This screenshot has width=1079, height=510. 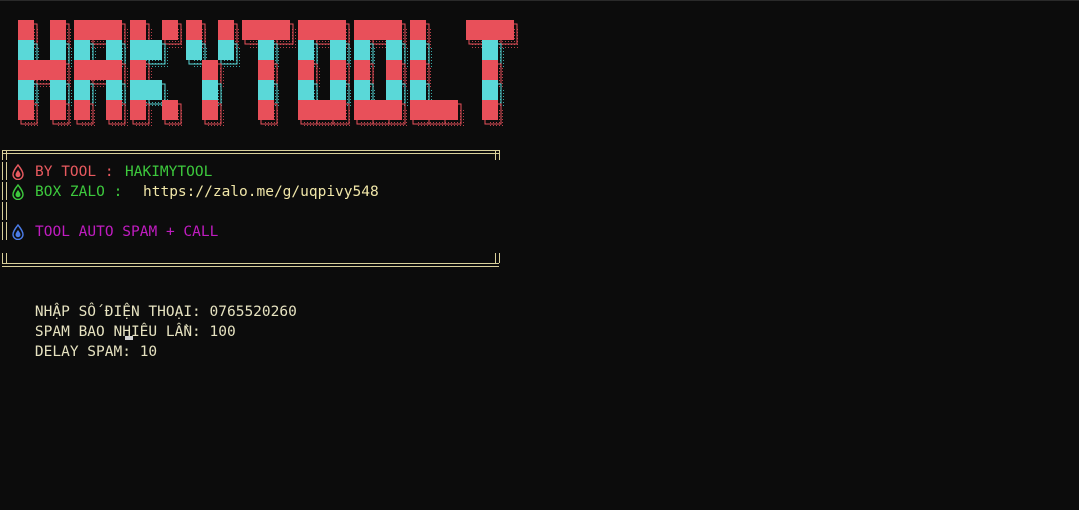 What do you see at coordinates (148, 352) in the screenshot?
I see `delay-spam-input: 10` at bounding box center [148, 352].